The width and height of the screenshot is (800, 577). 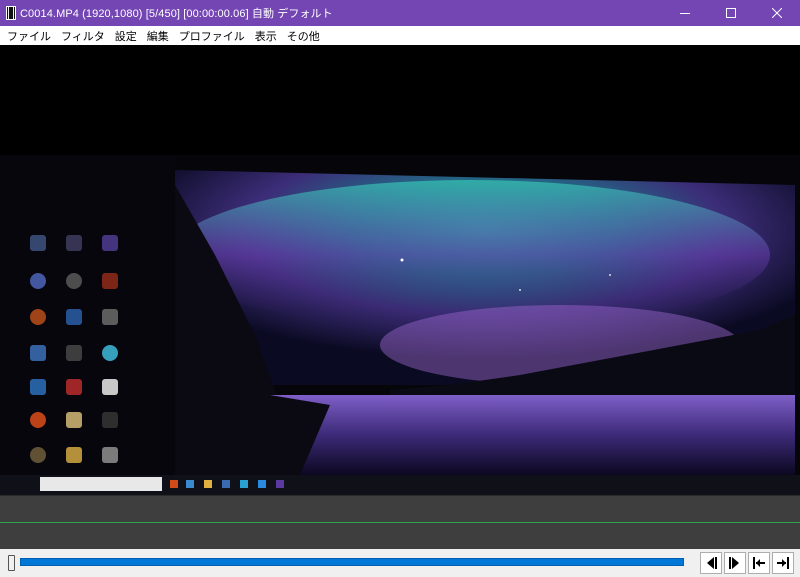 I want to click on minimize-button, so click(x=685, y=13).